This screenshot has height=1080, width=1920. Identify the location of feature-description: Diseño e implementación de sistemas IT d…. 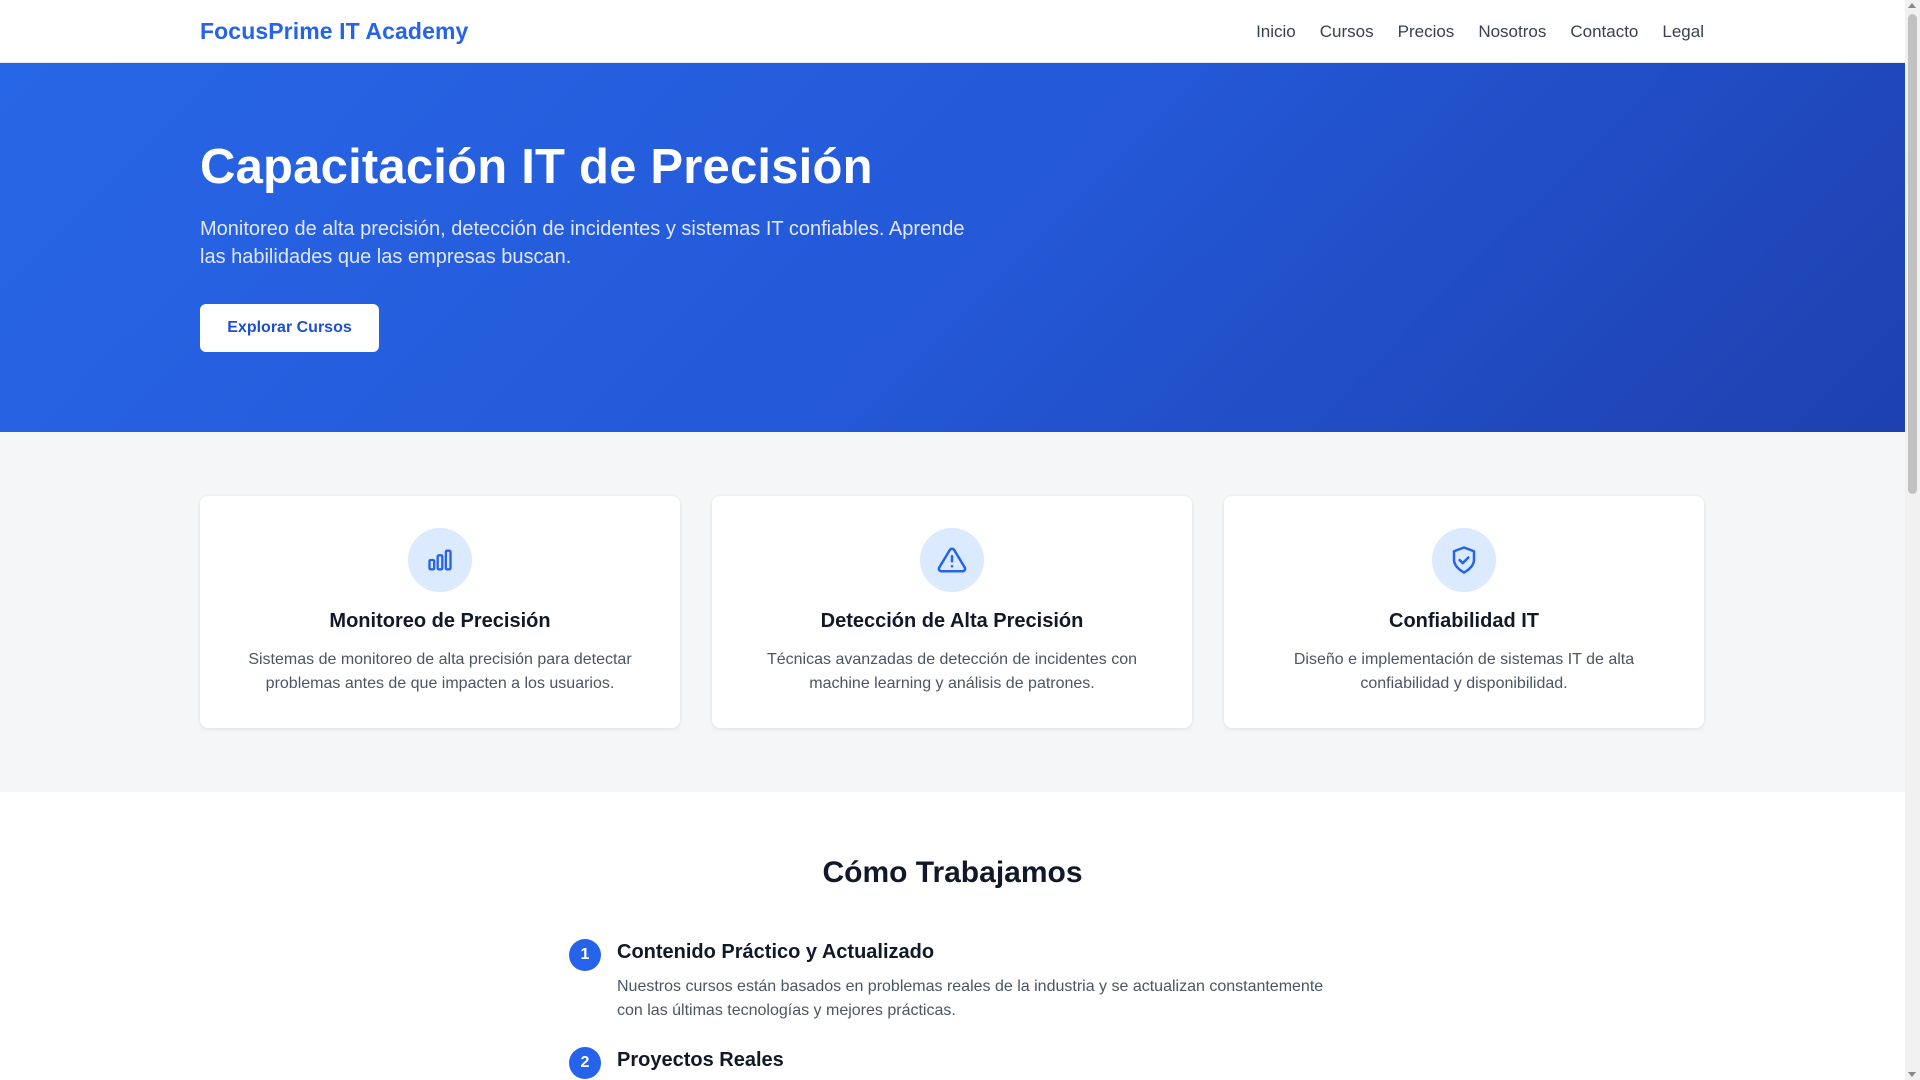
(1464, 671).